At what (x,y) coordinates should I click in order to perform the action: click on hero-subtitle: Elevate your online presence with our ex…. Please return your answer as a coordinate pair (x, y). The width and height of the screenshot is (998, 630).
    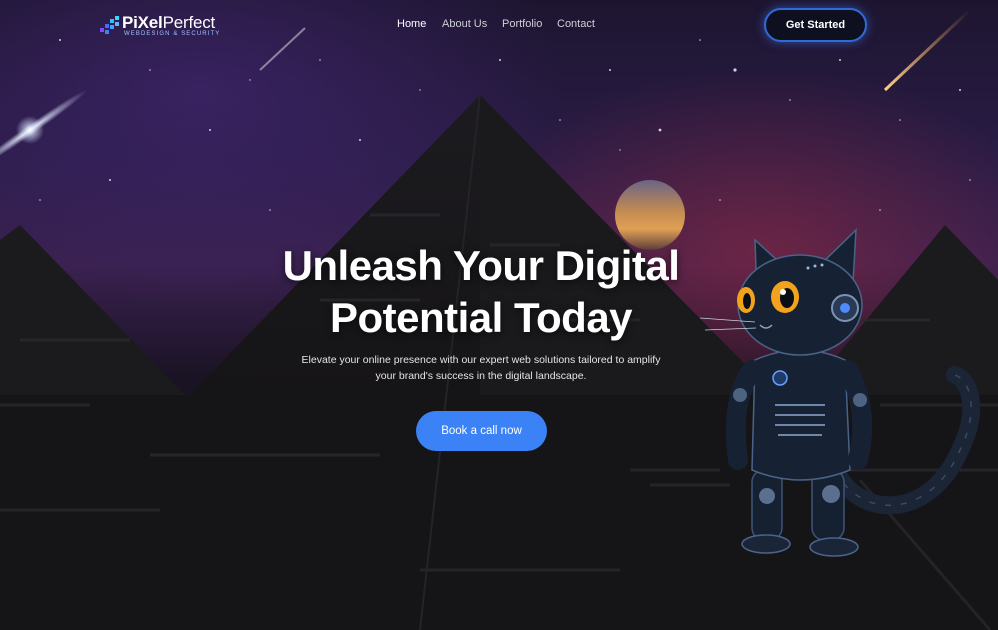
    Looking at the image, I should click on (481, 368).